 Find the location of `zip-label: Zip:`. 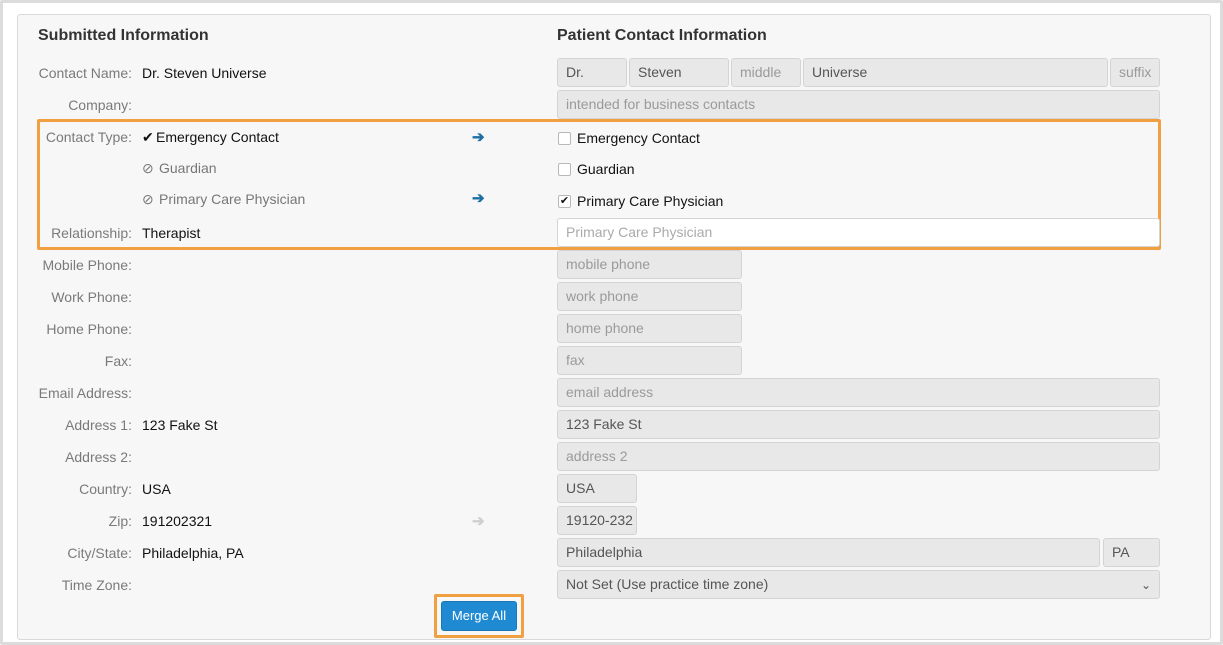

zip-label: Zip: is located at coordinates (120, 521).